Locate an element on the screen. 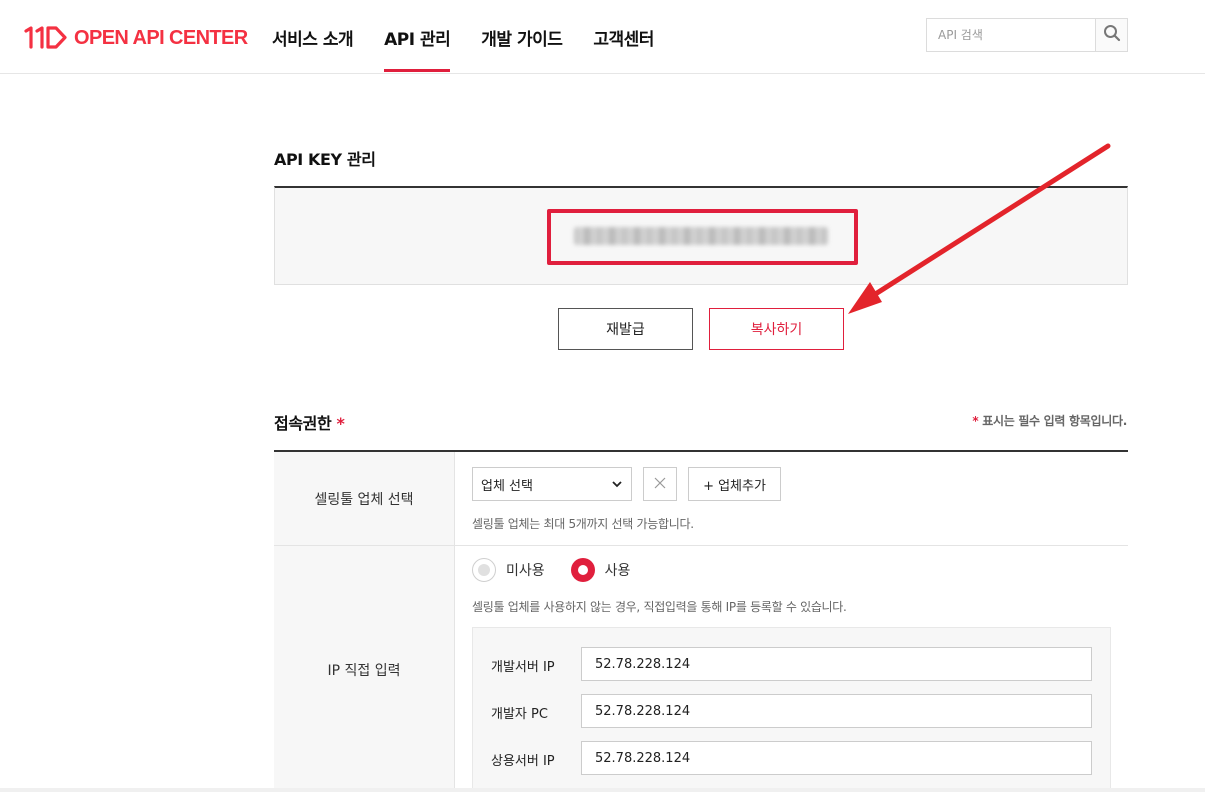 This screenshot has width=1205, height=792. ip-input-dev-server is located at coordinates (836, 664).